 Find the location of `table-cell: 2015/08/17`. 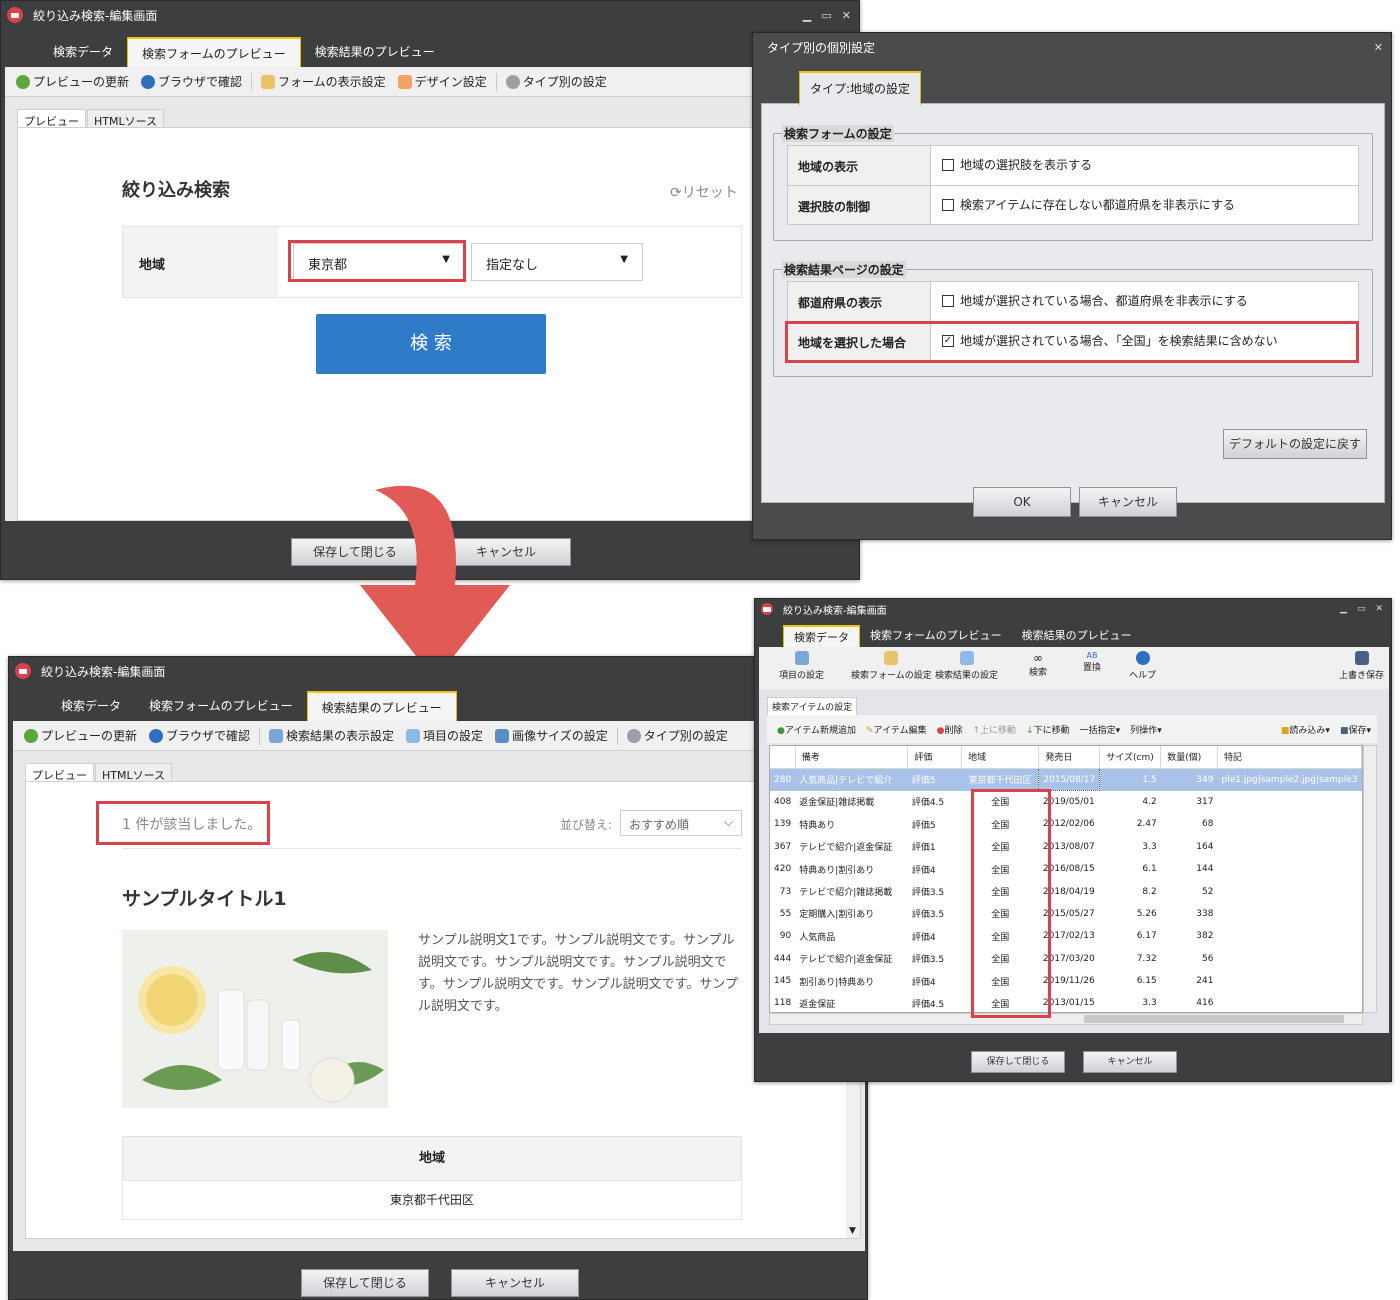

table-cell: 2015/08/17 is located at coordinates (1069, 779).